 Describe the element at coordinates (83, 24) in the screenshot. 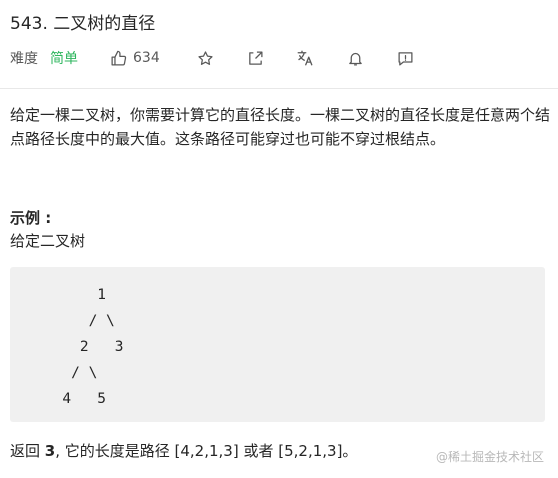

I see `problem-title: 543. 二叉树的直径` at that location.